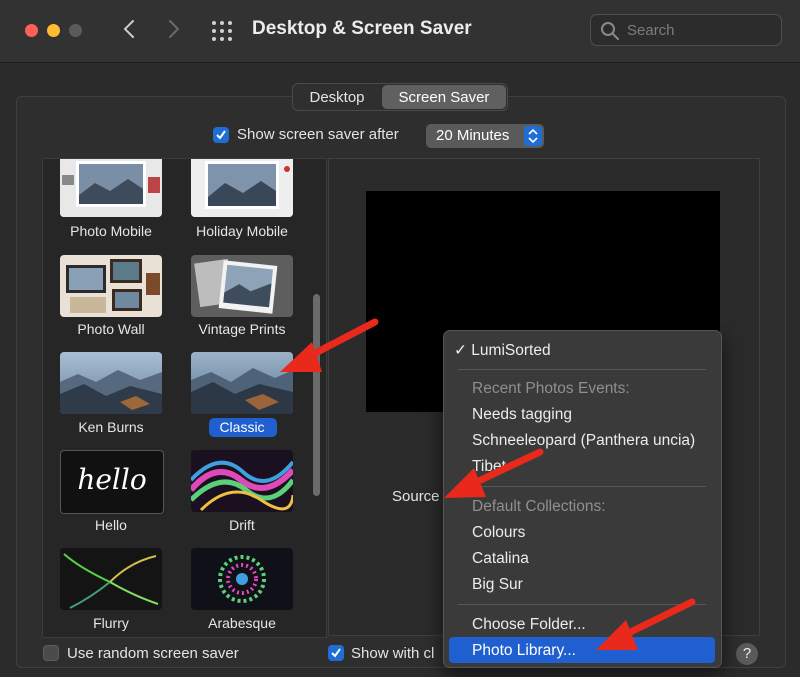 This screenshot has height=677, width=800. Describe the element at coordinates (53, 30) in the screenshot. I see `minimize-window-button` at that location.